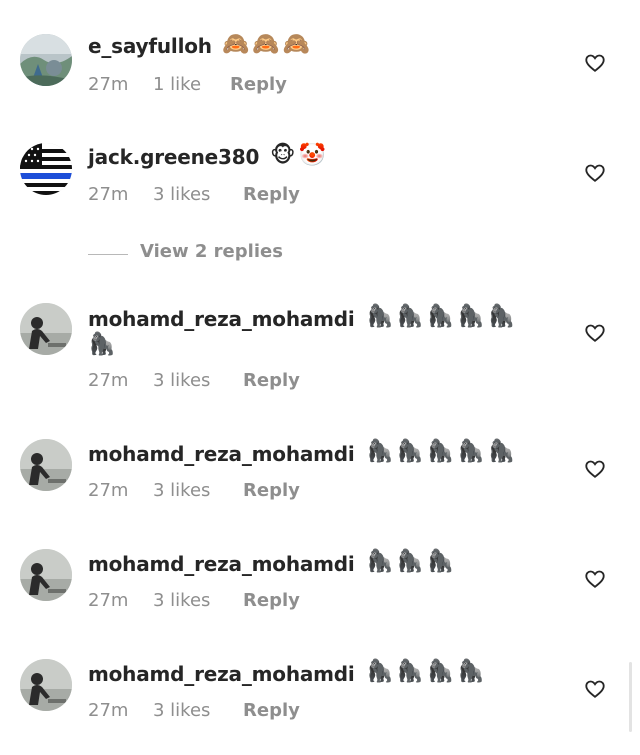 This screenshot has width=640, height=755. I want to click on comment-emojis: 🙈🙈🙈, so click(268, 44).